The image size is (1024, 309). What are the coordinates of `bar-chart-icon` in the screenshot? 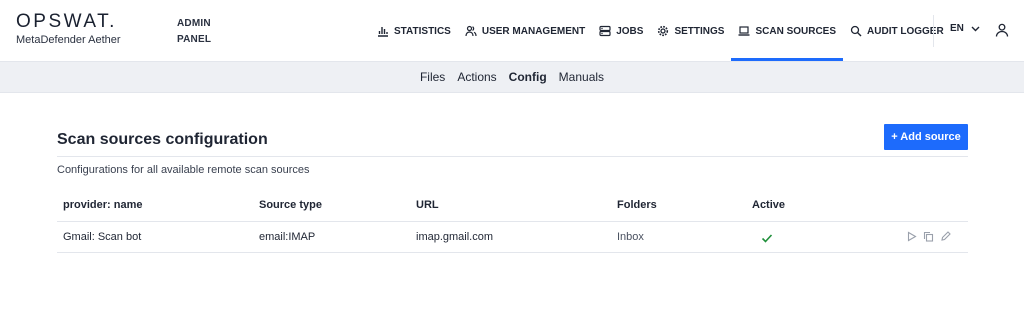 It's located at (383, 32).